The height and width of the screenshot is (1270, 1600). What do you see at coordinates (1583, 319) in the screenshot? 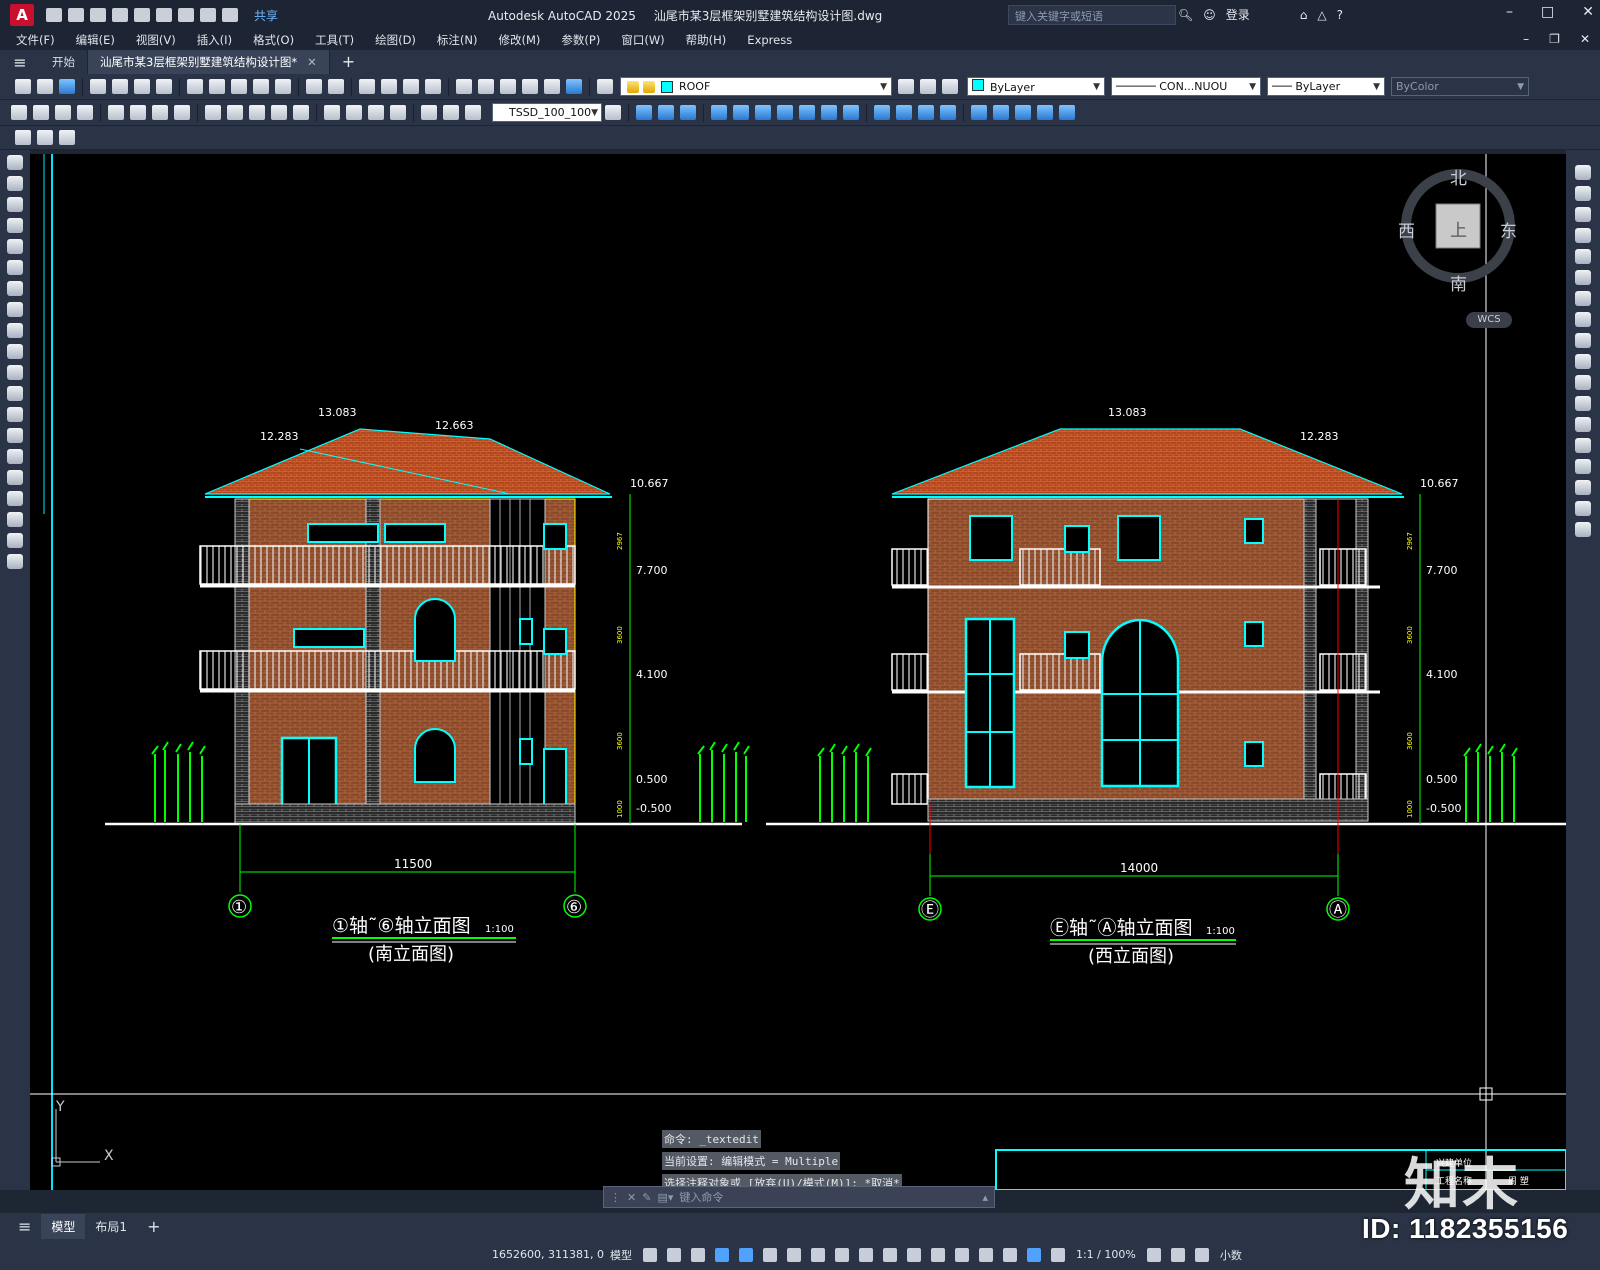
I see `scale-icon` at bounding box center [1583, 319].